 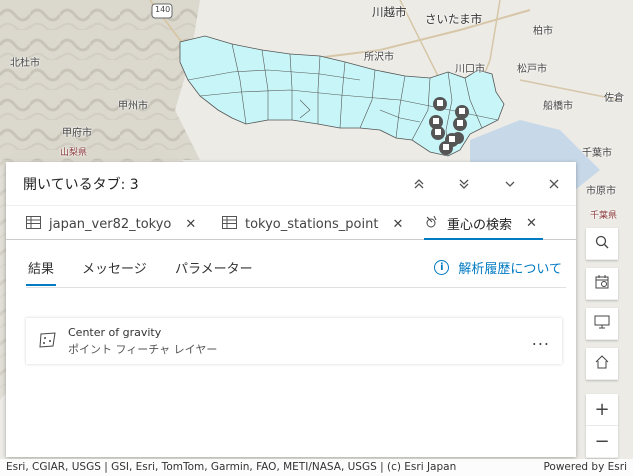 I want to click on home-button, so click(x=602, y=364).